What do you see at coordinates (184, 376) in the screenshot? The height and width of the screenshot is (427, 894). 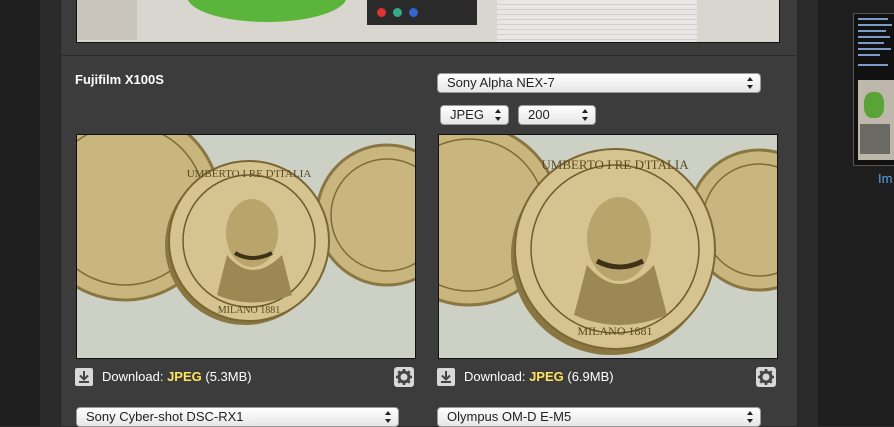 I see `left-download-format: JPEG` at bounding box center [184, 376].